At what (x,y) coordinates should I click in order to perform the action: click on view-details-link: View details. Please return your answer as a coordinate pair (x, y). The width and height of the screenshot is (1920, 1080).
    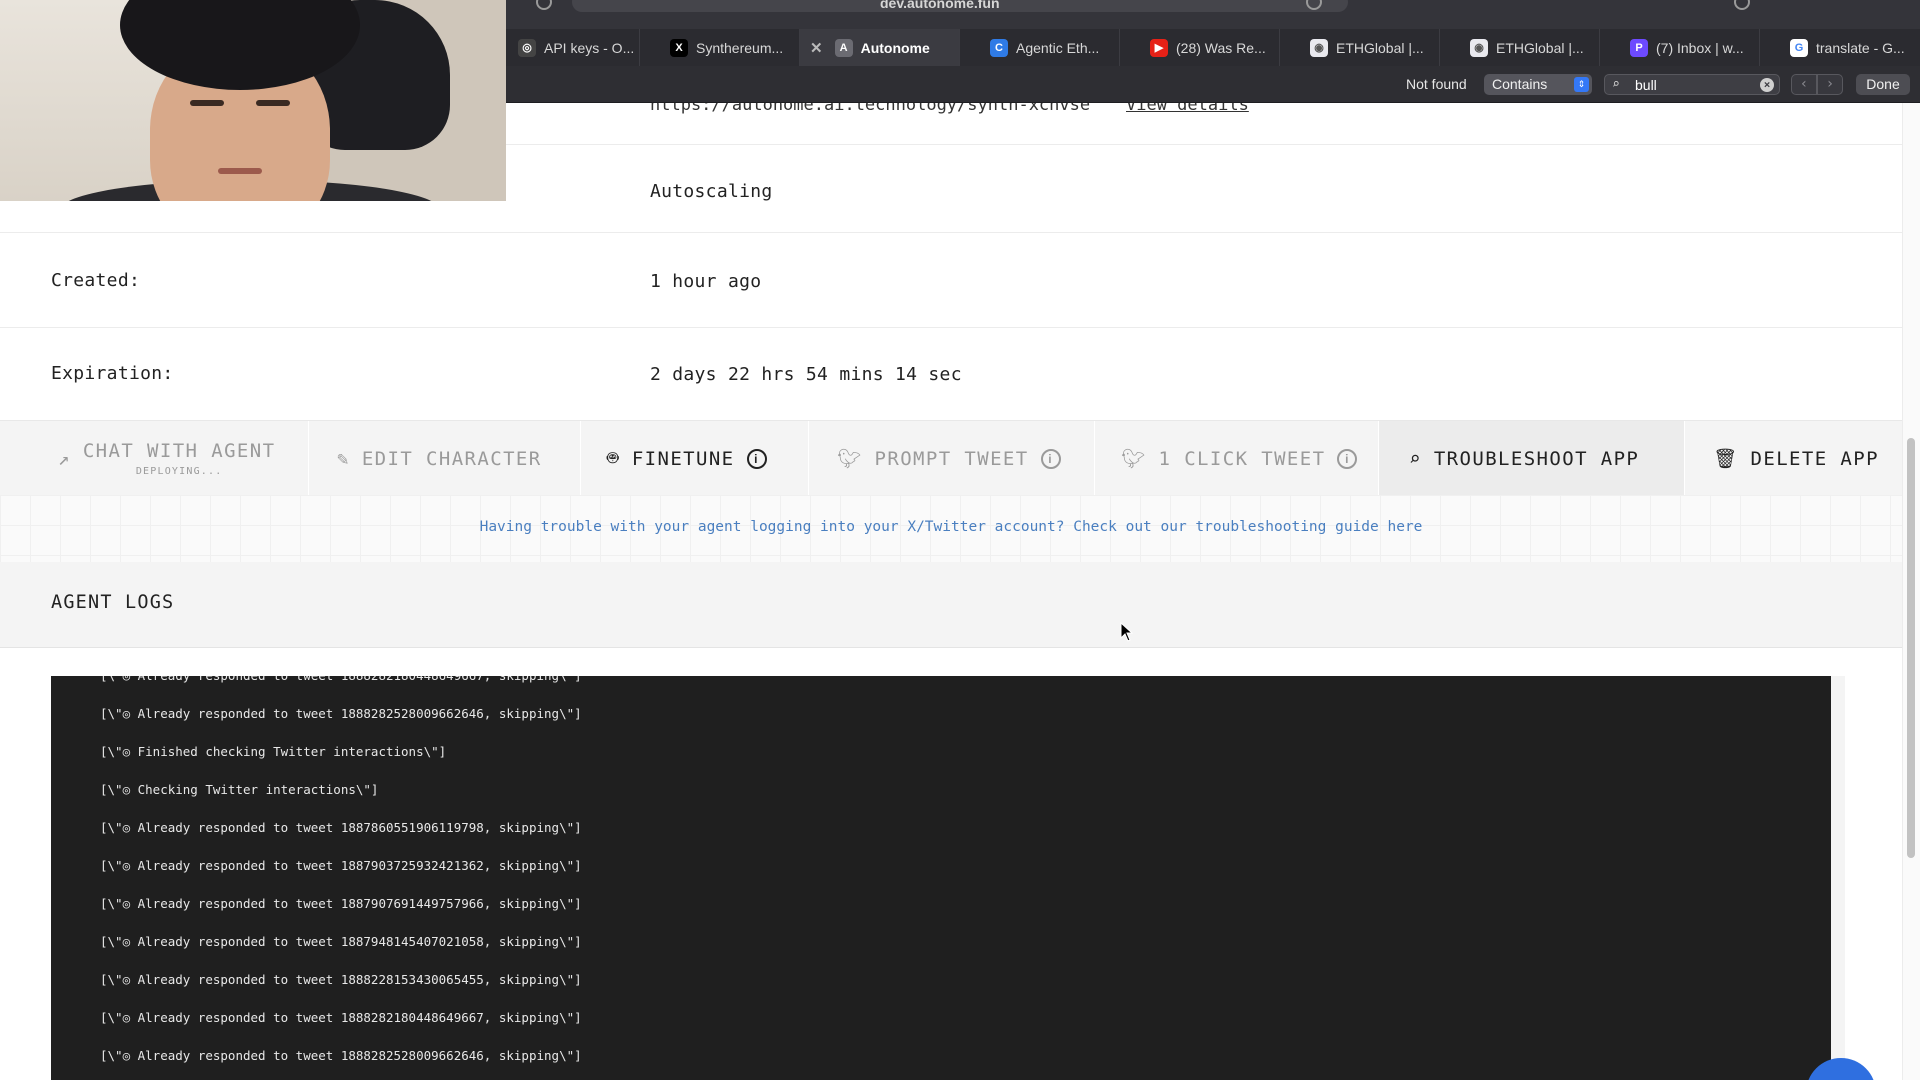
    Looking at the image, I should click on (1187, 109).